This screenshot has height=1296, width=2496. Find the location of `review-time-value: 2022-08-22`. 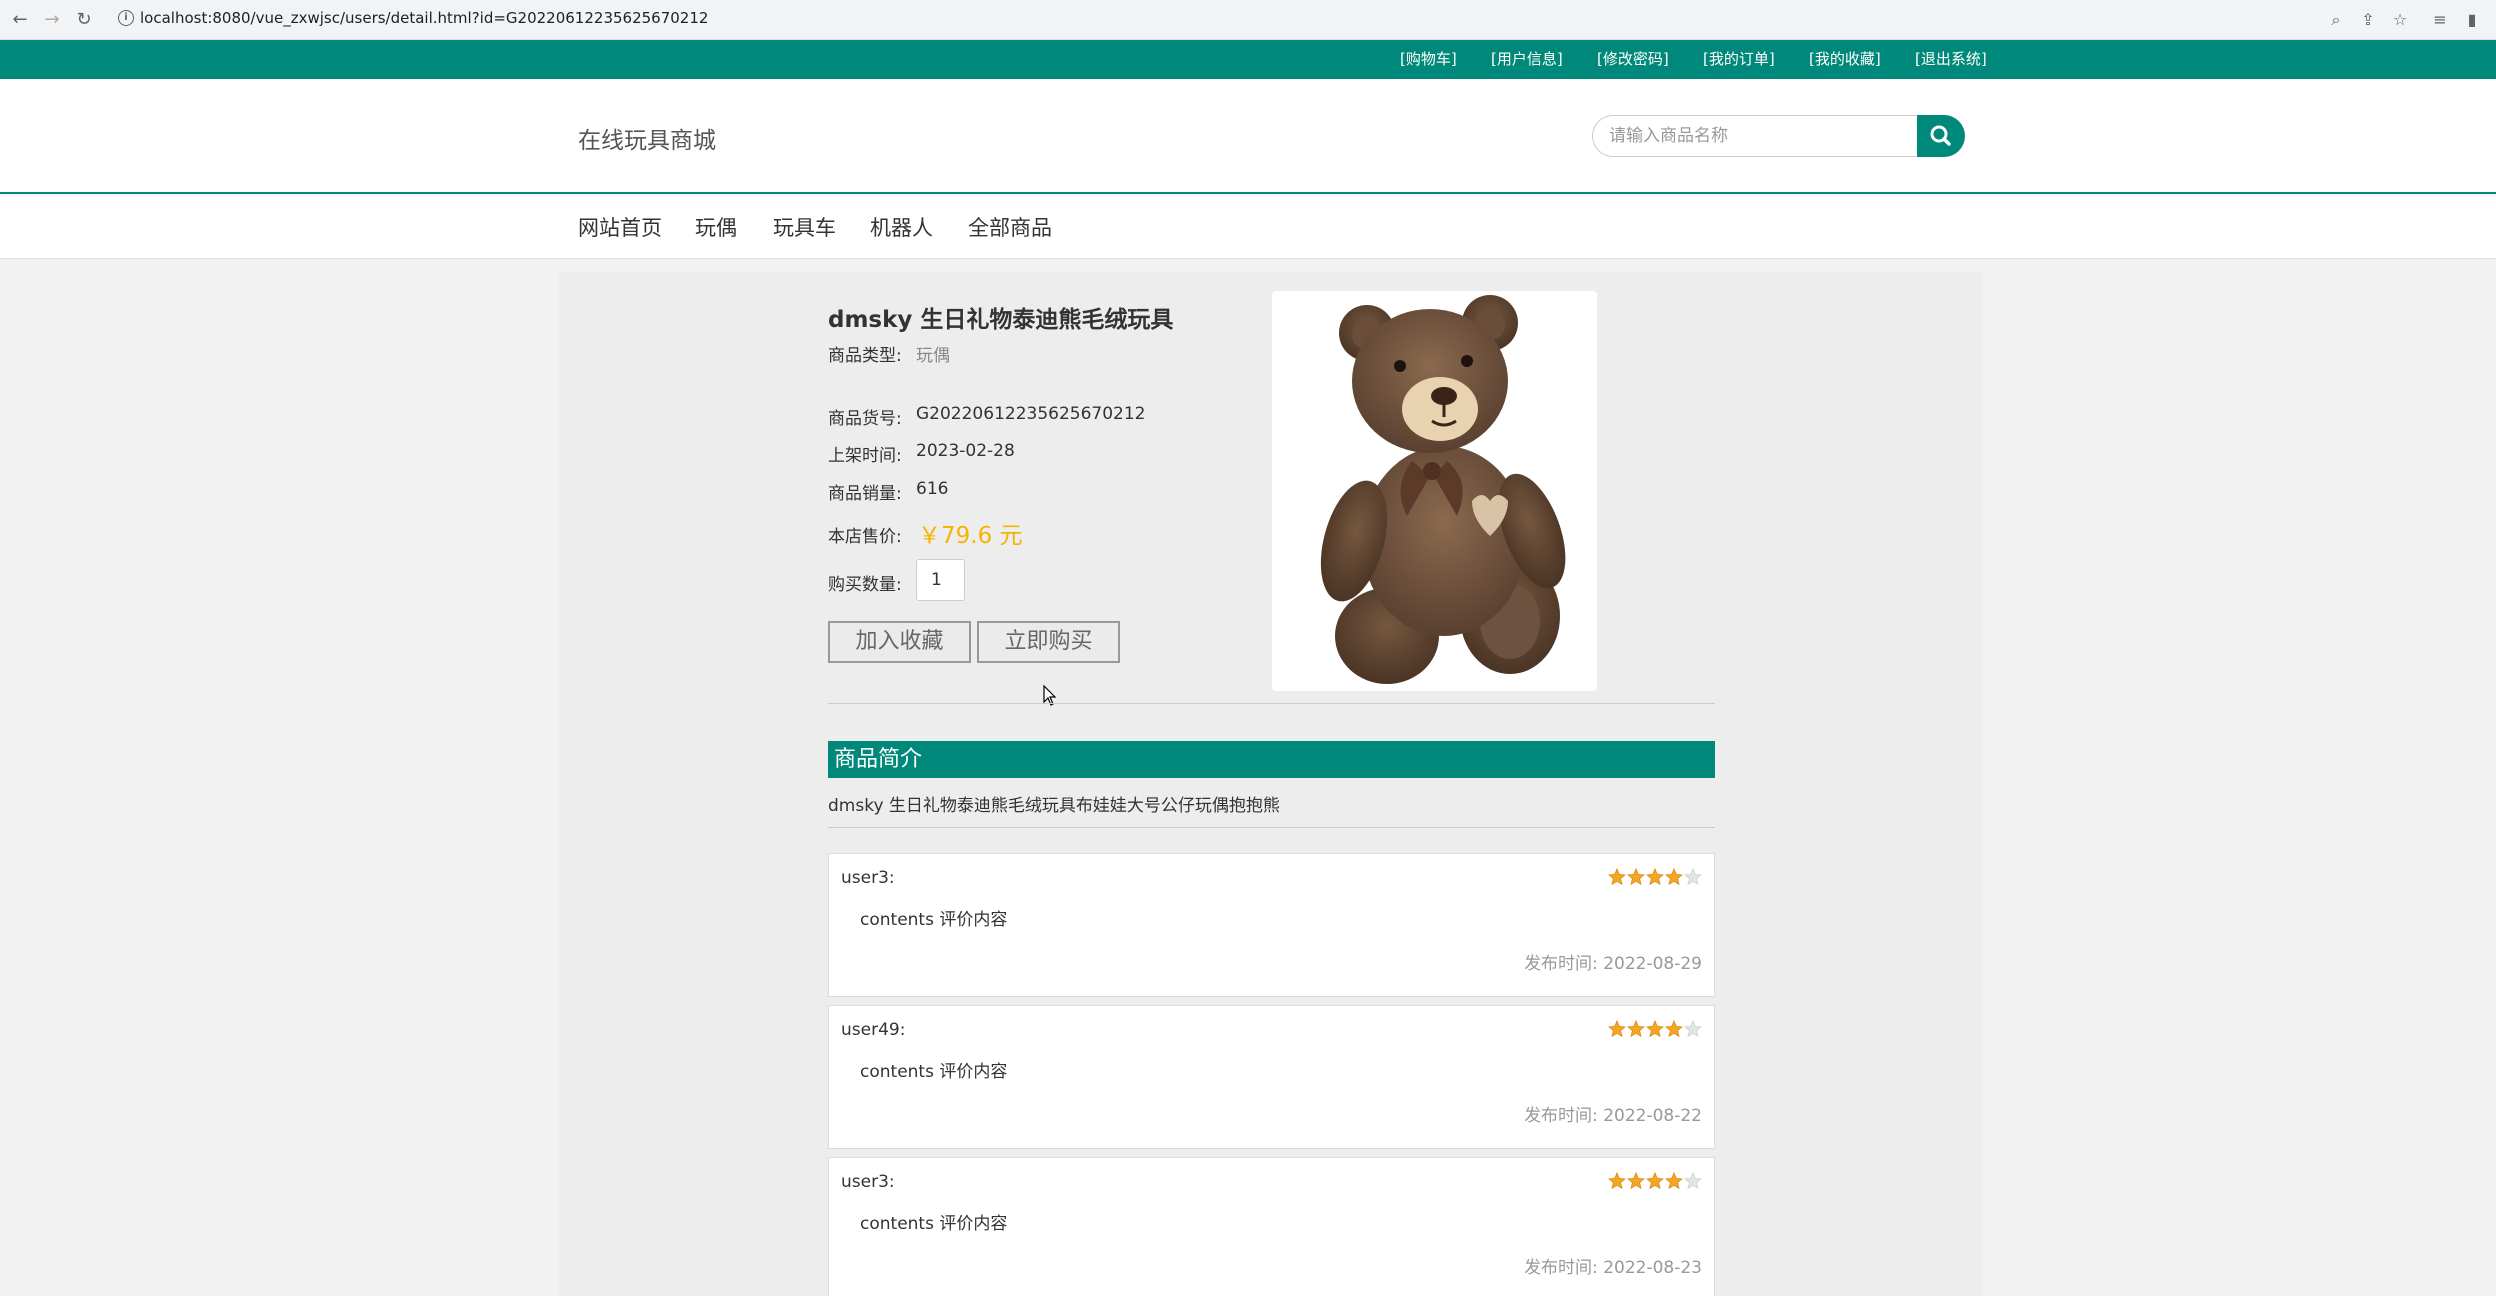

review-time-value: 2022-08-22 is located at coordinates (1652, 1116).